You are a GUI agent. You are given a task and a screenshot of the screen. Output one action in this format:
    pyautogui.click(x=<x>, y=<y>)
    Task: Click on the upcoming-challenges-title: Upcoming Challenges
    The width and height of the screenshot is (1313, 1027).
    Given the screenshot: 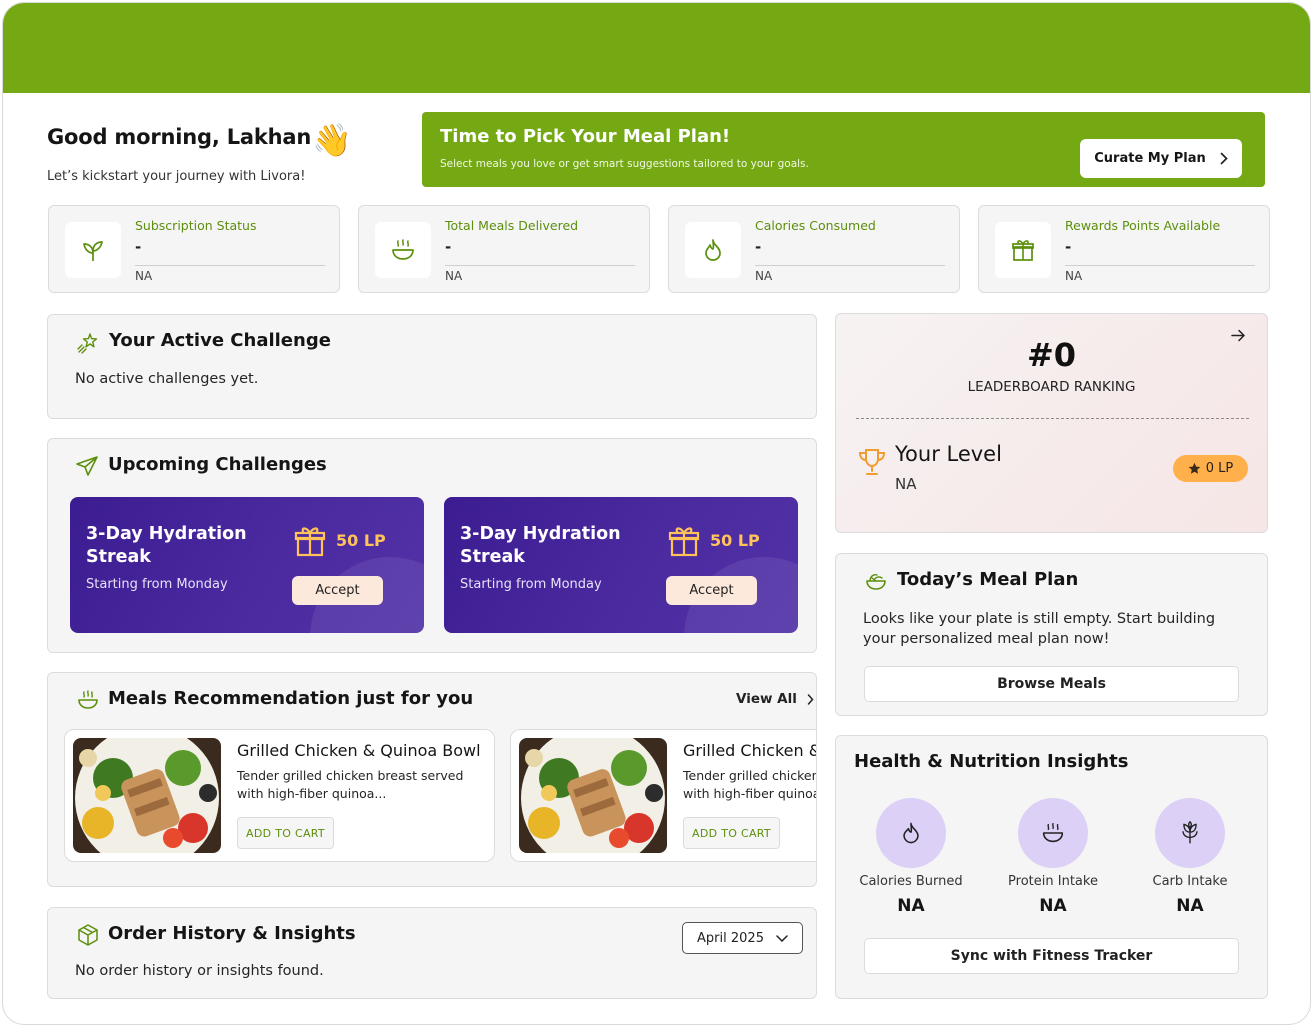 What is the action you would take?
    pyautogui.click(x=217, y=464)
    